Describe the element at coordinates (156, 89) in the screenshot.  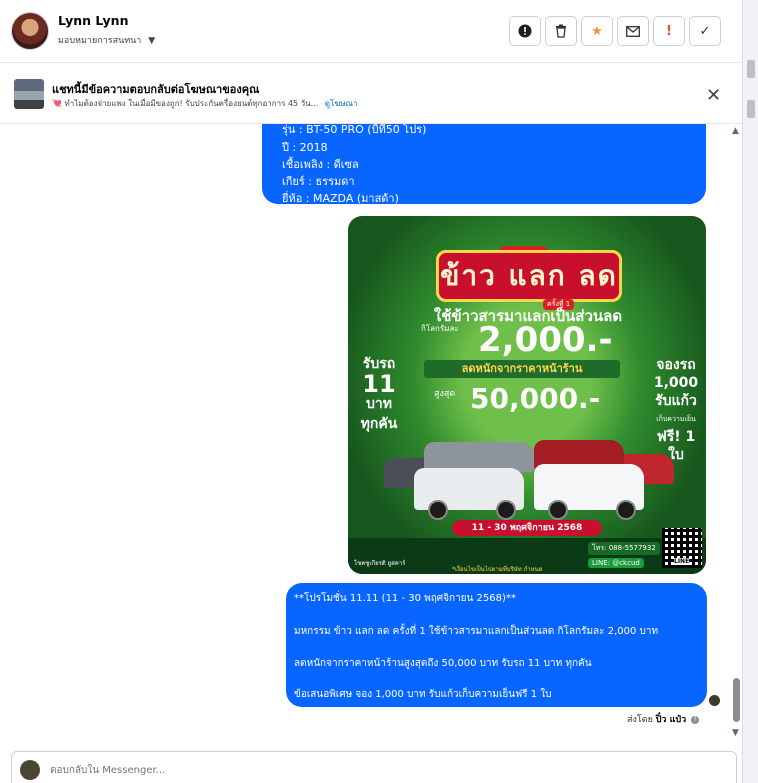
I see `ad-banner-title: แชทนี้มีข้อความตอบกลับต่อโฆษณาของคุณ` at that location.